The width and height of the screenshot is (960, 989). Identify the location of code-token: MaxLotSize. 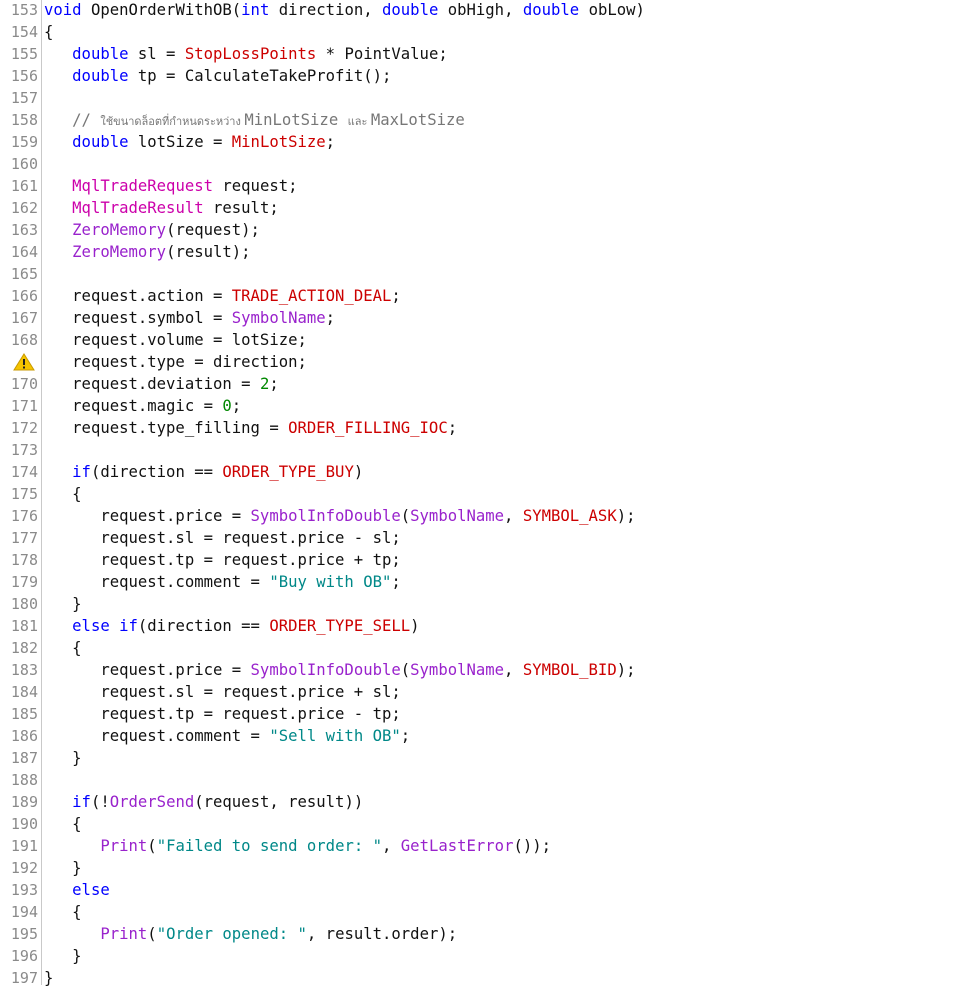
(417, 120).